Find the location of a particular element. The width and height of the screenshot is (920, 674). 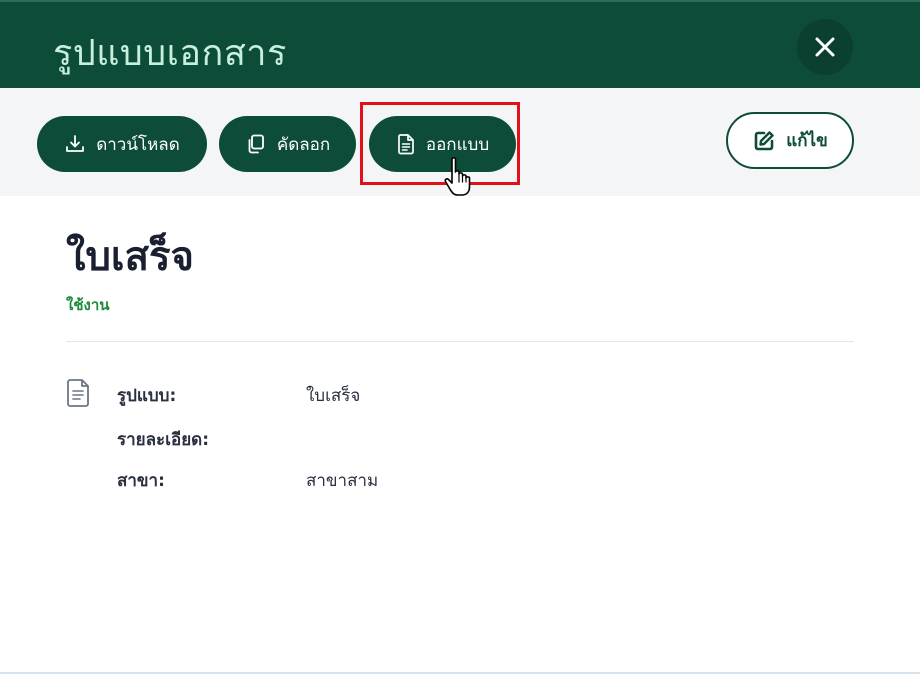

download-button: ดาวน์โหลด is located at coordinates (122, 144).